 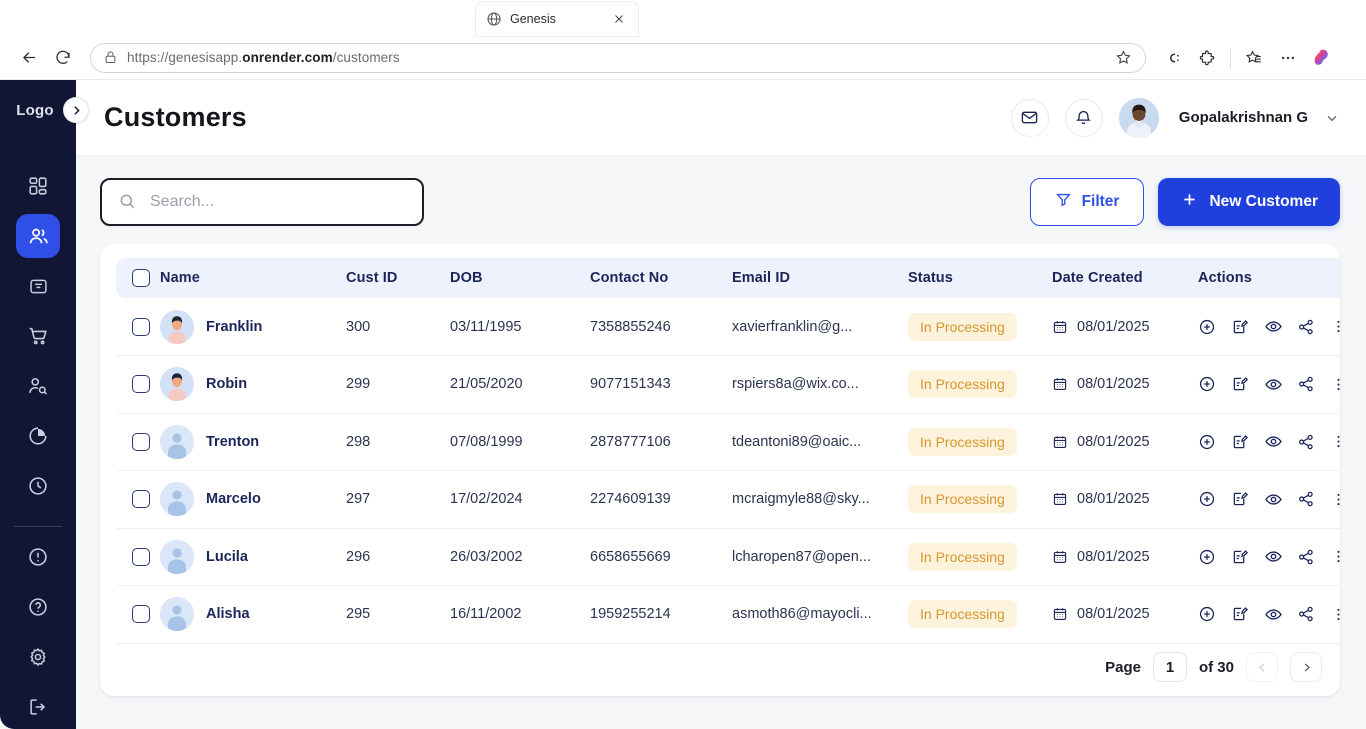 I want to click on cell-date-created: 08/01/2025, so click(x=1125, y=327).